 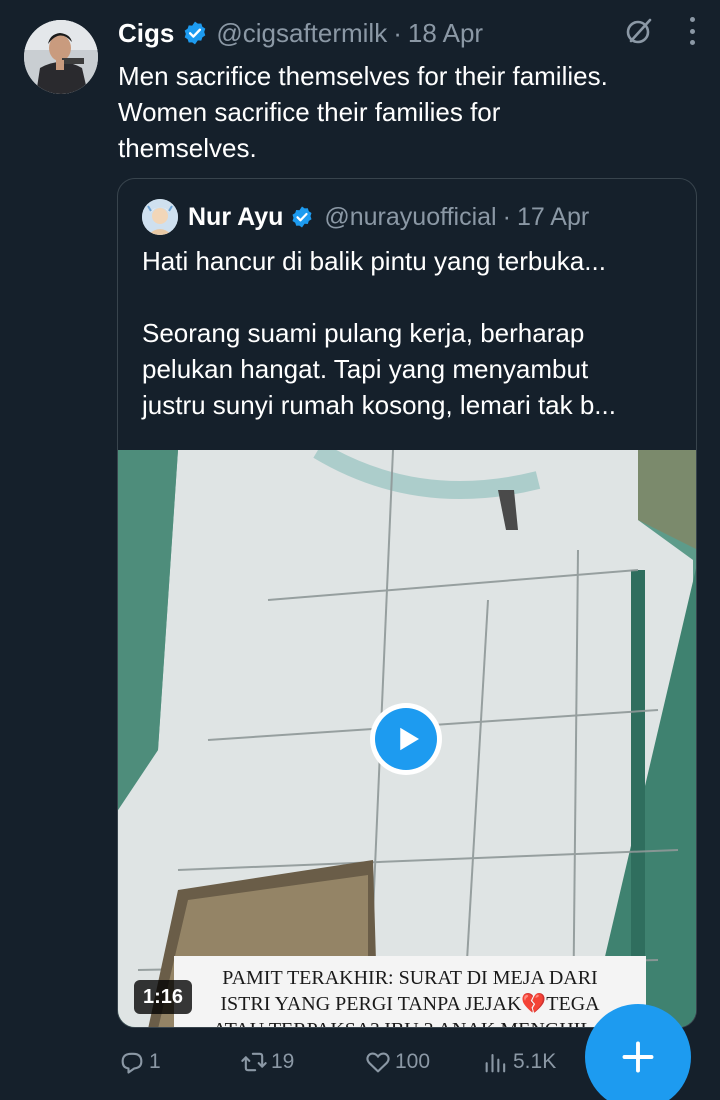 I want to click on quoted-author-handle: @nurayuofficial, so click(x=410, y=216).